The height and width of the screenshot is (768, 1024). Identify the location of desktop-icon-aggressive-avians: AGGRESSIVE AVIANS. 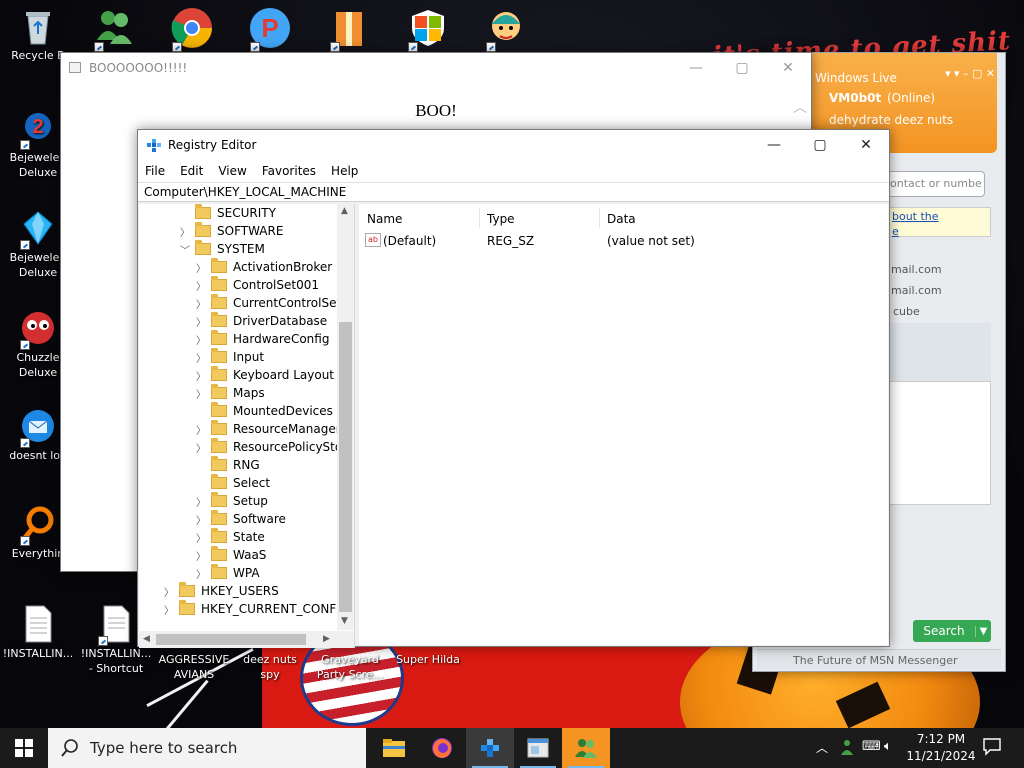
(194, 667).